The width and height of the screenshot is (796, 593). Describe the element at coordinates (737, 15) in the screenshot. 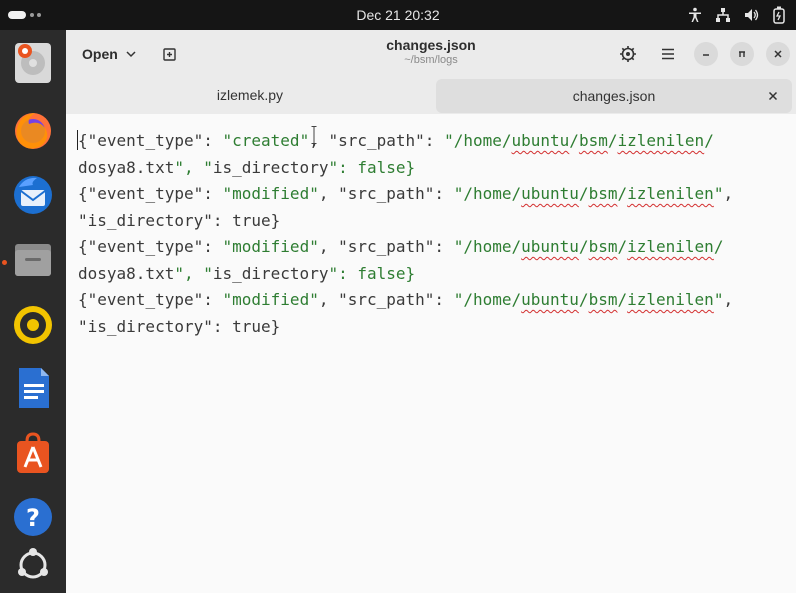

I see `system-tray` at that location.